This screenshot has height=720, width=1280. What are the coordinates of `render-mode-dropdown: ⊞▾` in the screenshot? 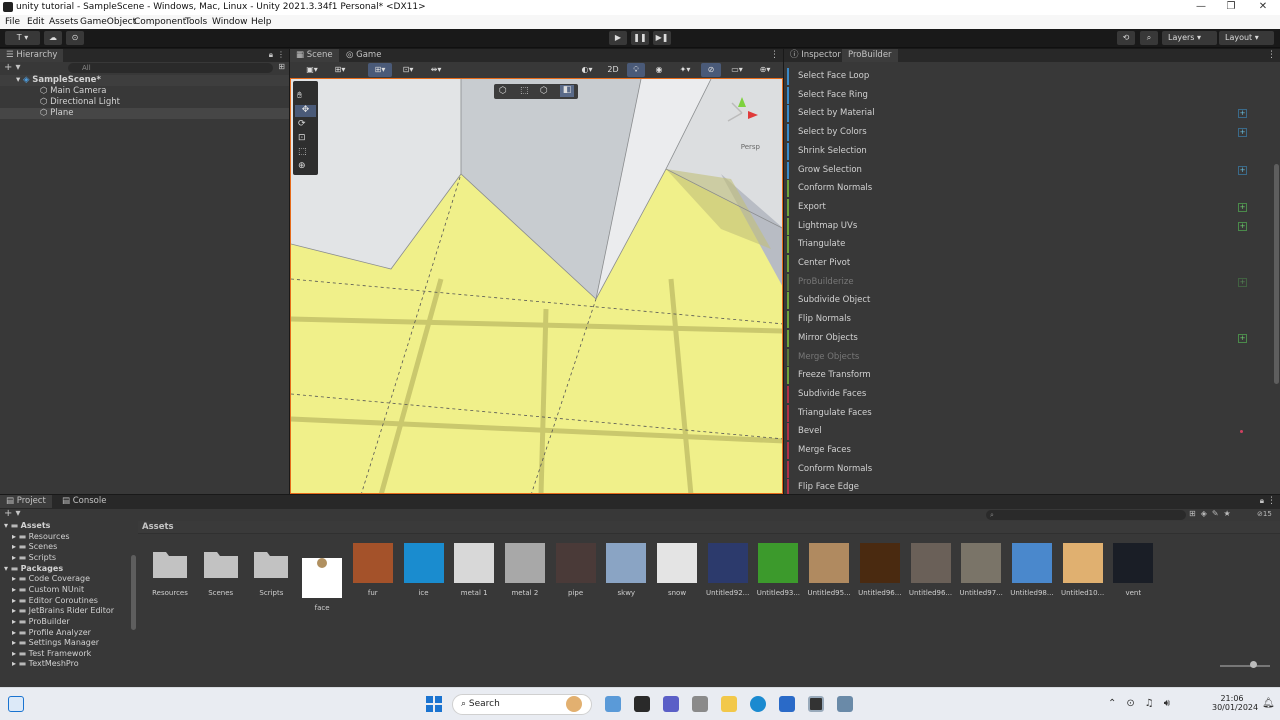 It's located at (340, 70).